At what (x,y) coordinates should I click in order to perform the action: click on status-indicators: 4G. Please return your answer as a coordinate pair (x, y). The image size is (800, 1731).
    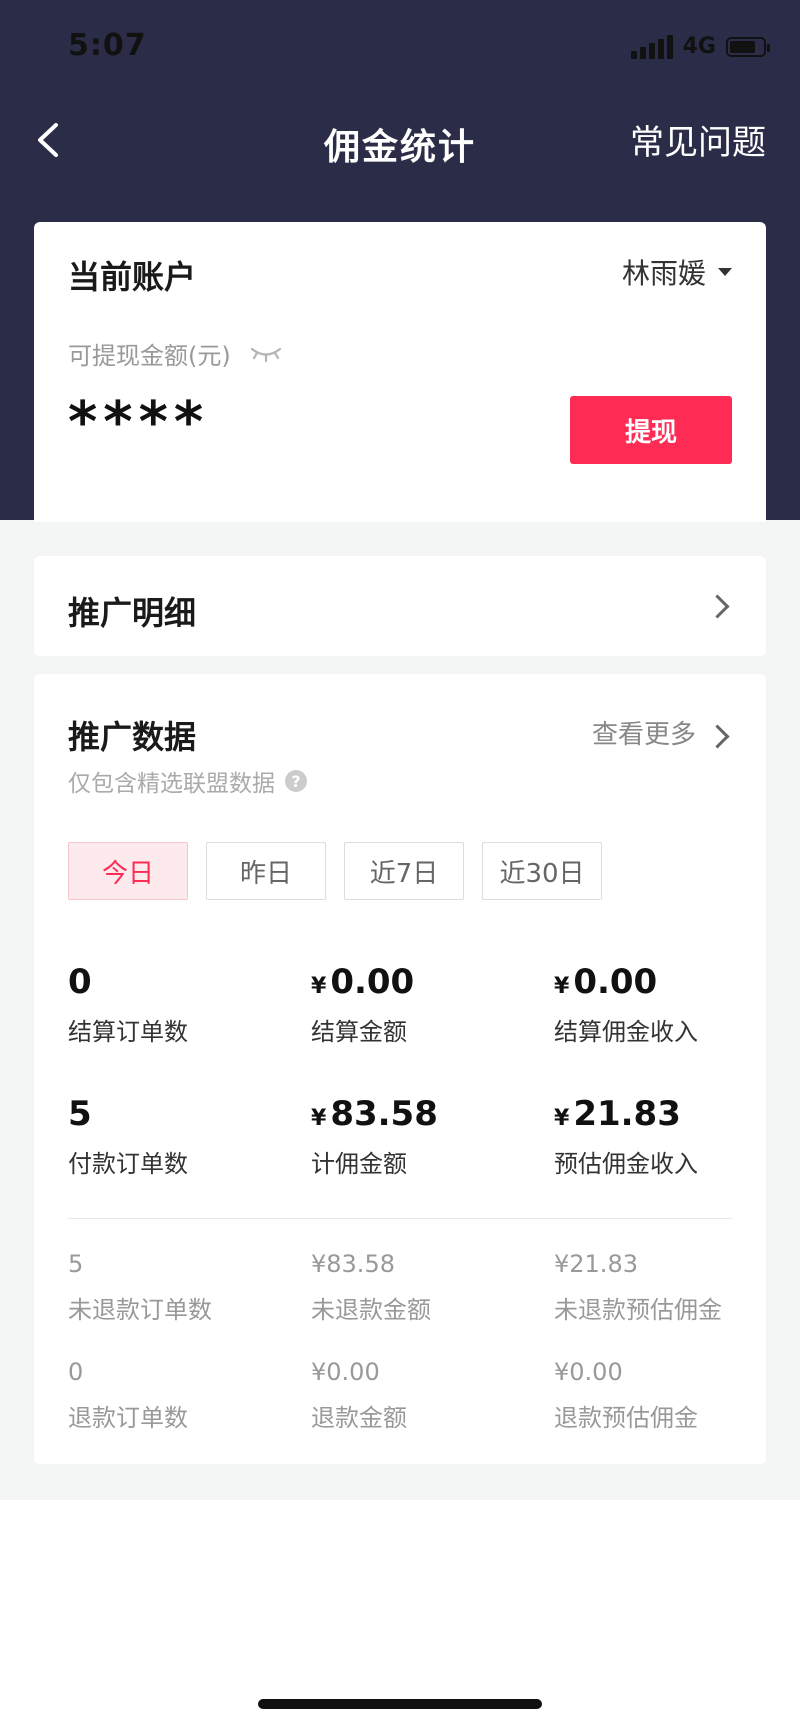
    Looking at the image, I should click on (700, 46).